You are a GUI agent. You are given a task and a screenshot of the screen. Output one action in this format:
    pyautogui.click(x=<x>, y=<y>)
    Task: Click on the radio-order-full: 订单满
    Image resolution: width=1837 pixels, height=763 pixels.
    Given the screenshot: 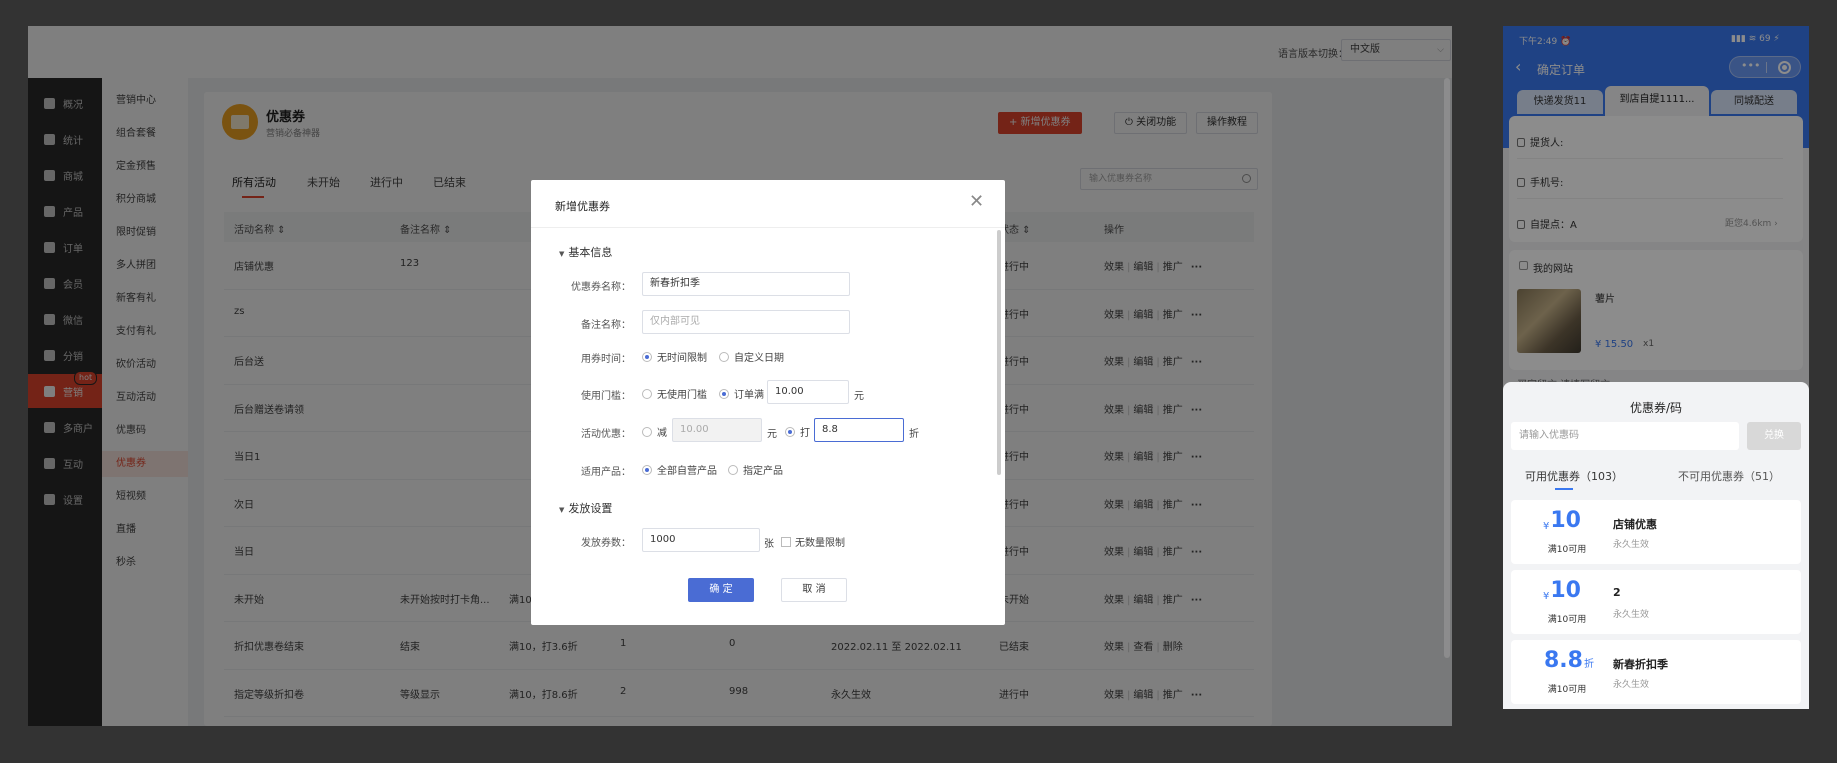 What is the action you would take?
    pyautogui.click(x=741, y=393)
    